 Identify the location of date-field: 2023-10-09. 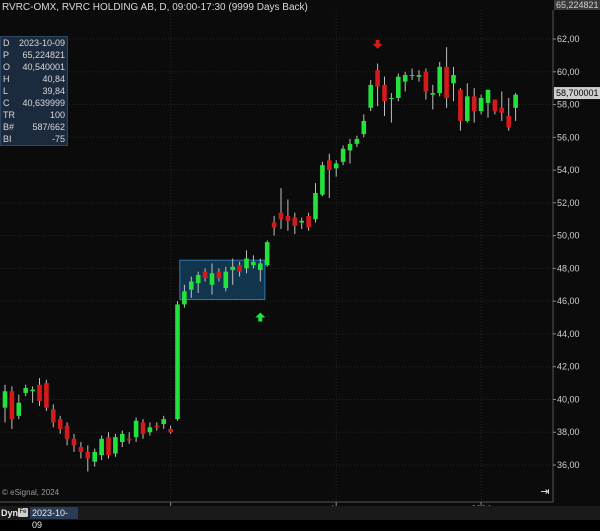
(54, 518).